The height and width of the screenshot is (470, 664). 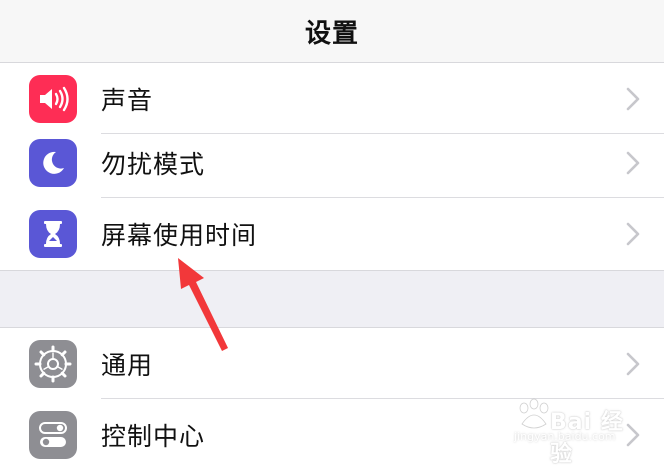 What do you see at coordinates (53, 98) in the screenshot?
I see `speaker-icon` at bounding box center [53, 98].